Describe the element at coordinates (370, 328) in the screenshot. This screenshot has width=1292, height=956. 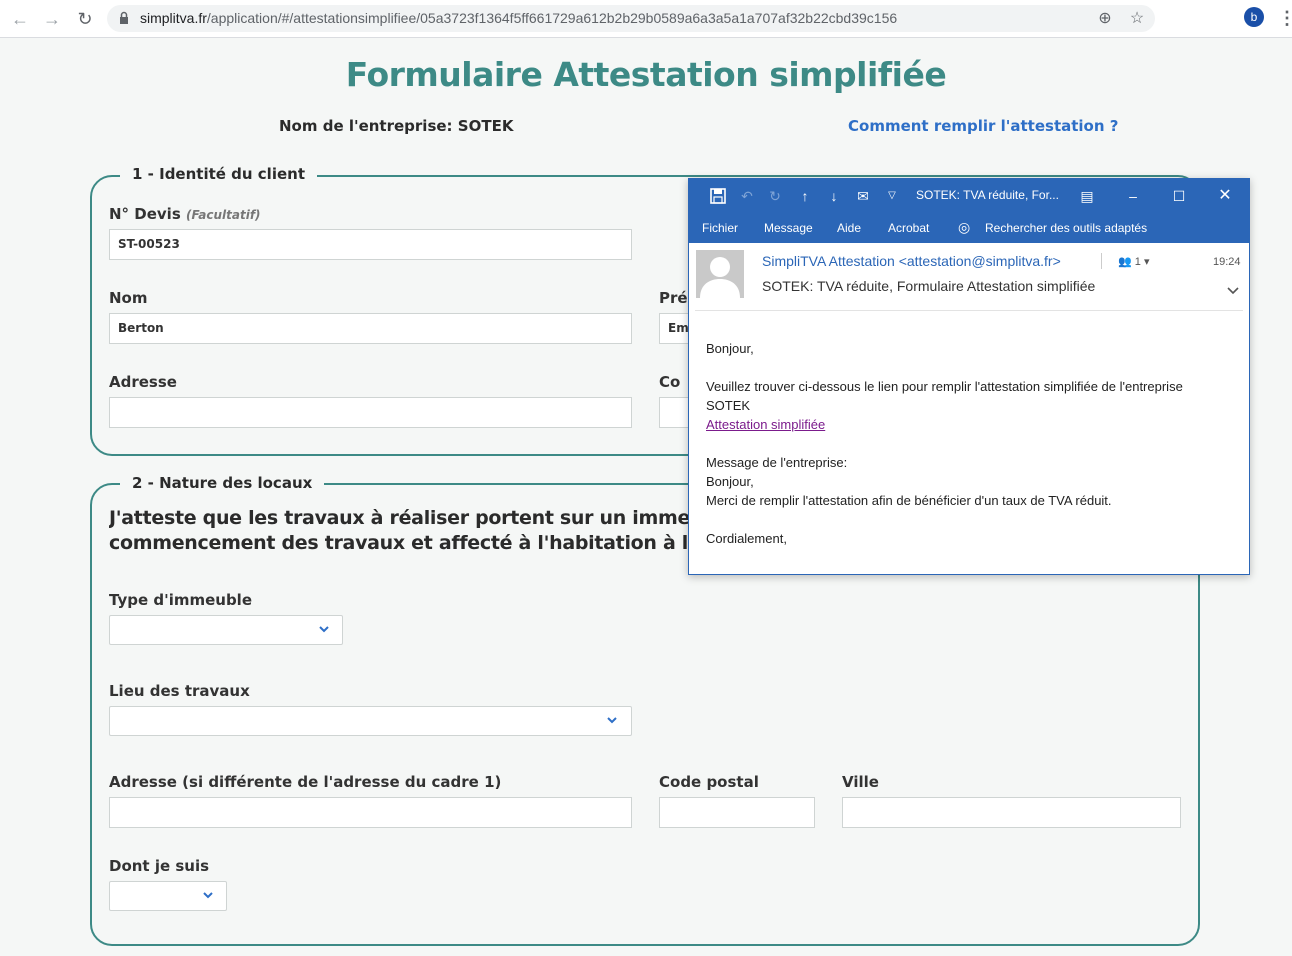
I see `nom-input: Berton` at that location.